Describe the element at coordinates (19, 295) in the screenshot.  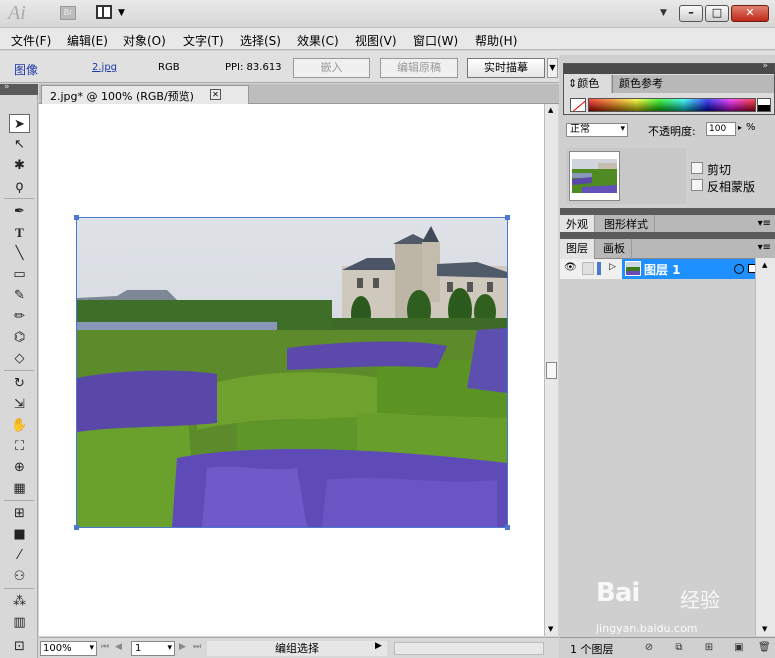
I see `paintbrush-tool-icon: ✎` at that location.